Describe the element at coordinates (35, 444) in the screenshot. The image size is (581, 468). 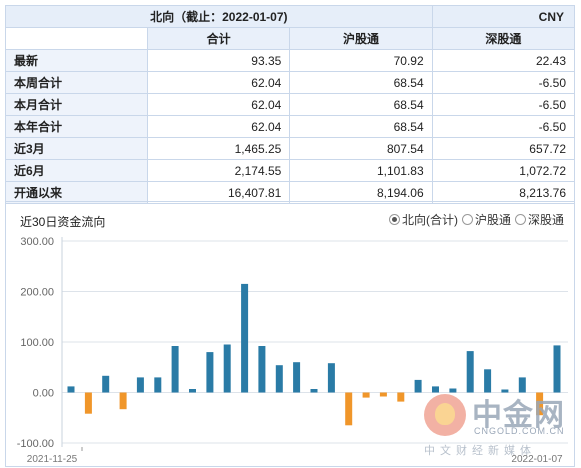
I see `y-tick-label: -100.00` at that location.